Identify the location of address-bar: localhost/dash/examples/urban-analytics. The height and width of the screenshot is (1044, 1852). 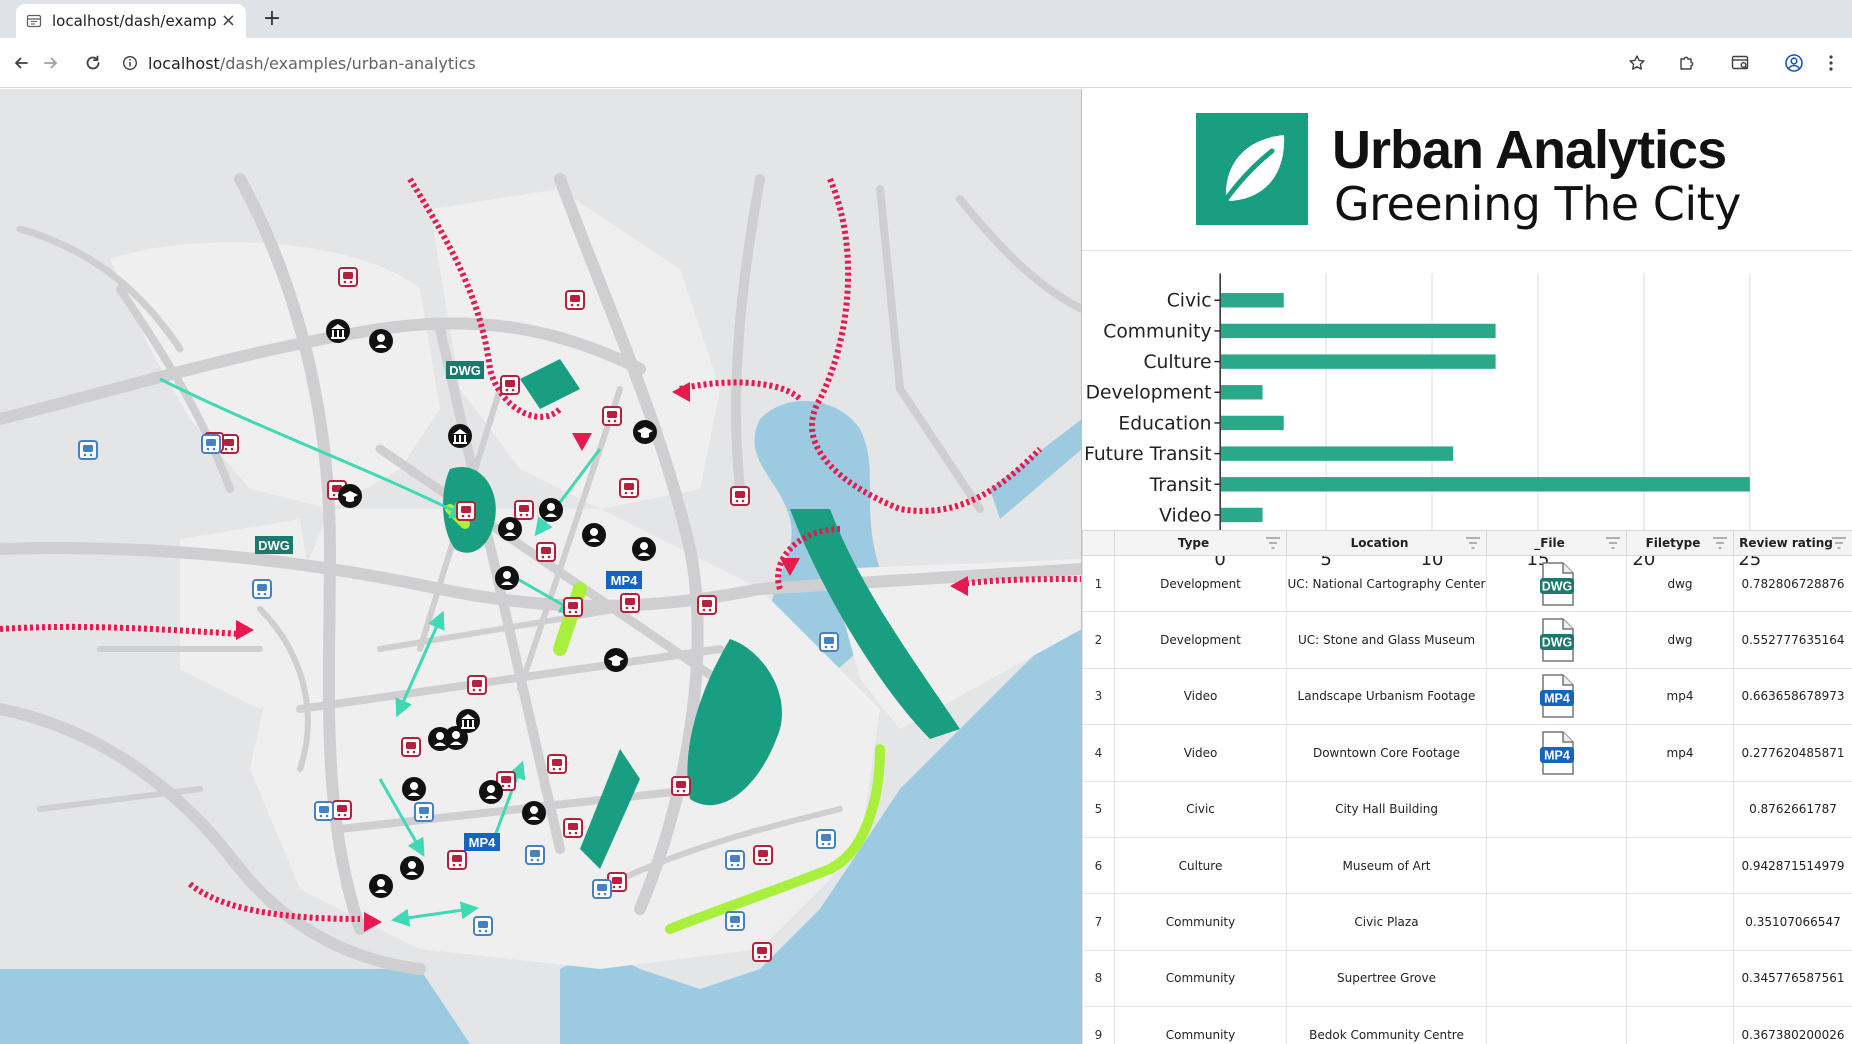
(862, 63).